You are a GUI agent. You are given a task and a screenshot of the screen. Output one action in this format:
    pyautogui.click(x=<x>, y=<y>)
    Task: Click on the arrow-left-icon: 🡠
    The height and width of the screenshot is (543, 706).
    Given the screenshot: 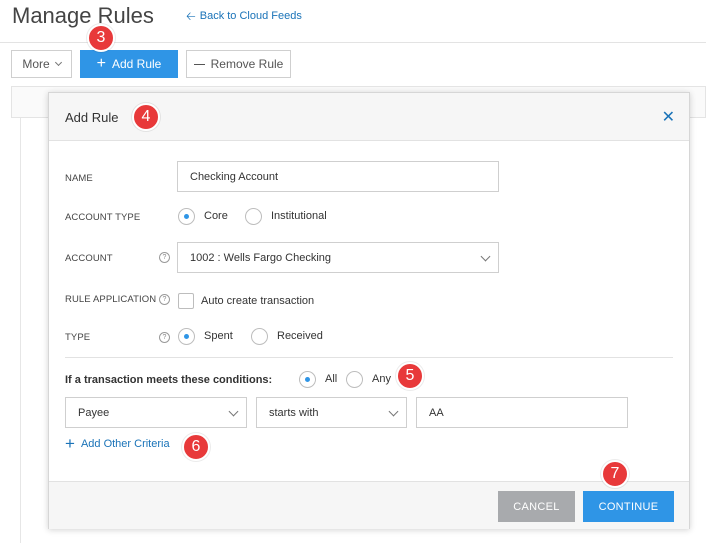 What is the action you would take?
    pyautogui.click(x=191, y=16)
    